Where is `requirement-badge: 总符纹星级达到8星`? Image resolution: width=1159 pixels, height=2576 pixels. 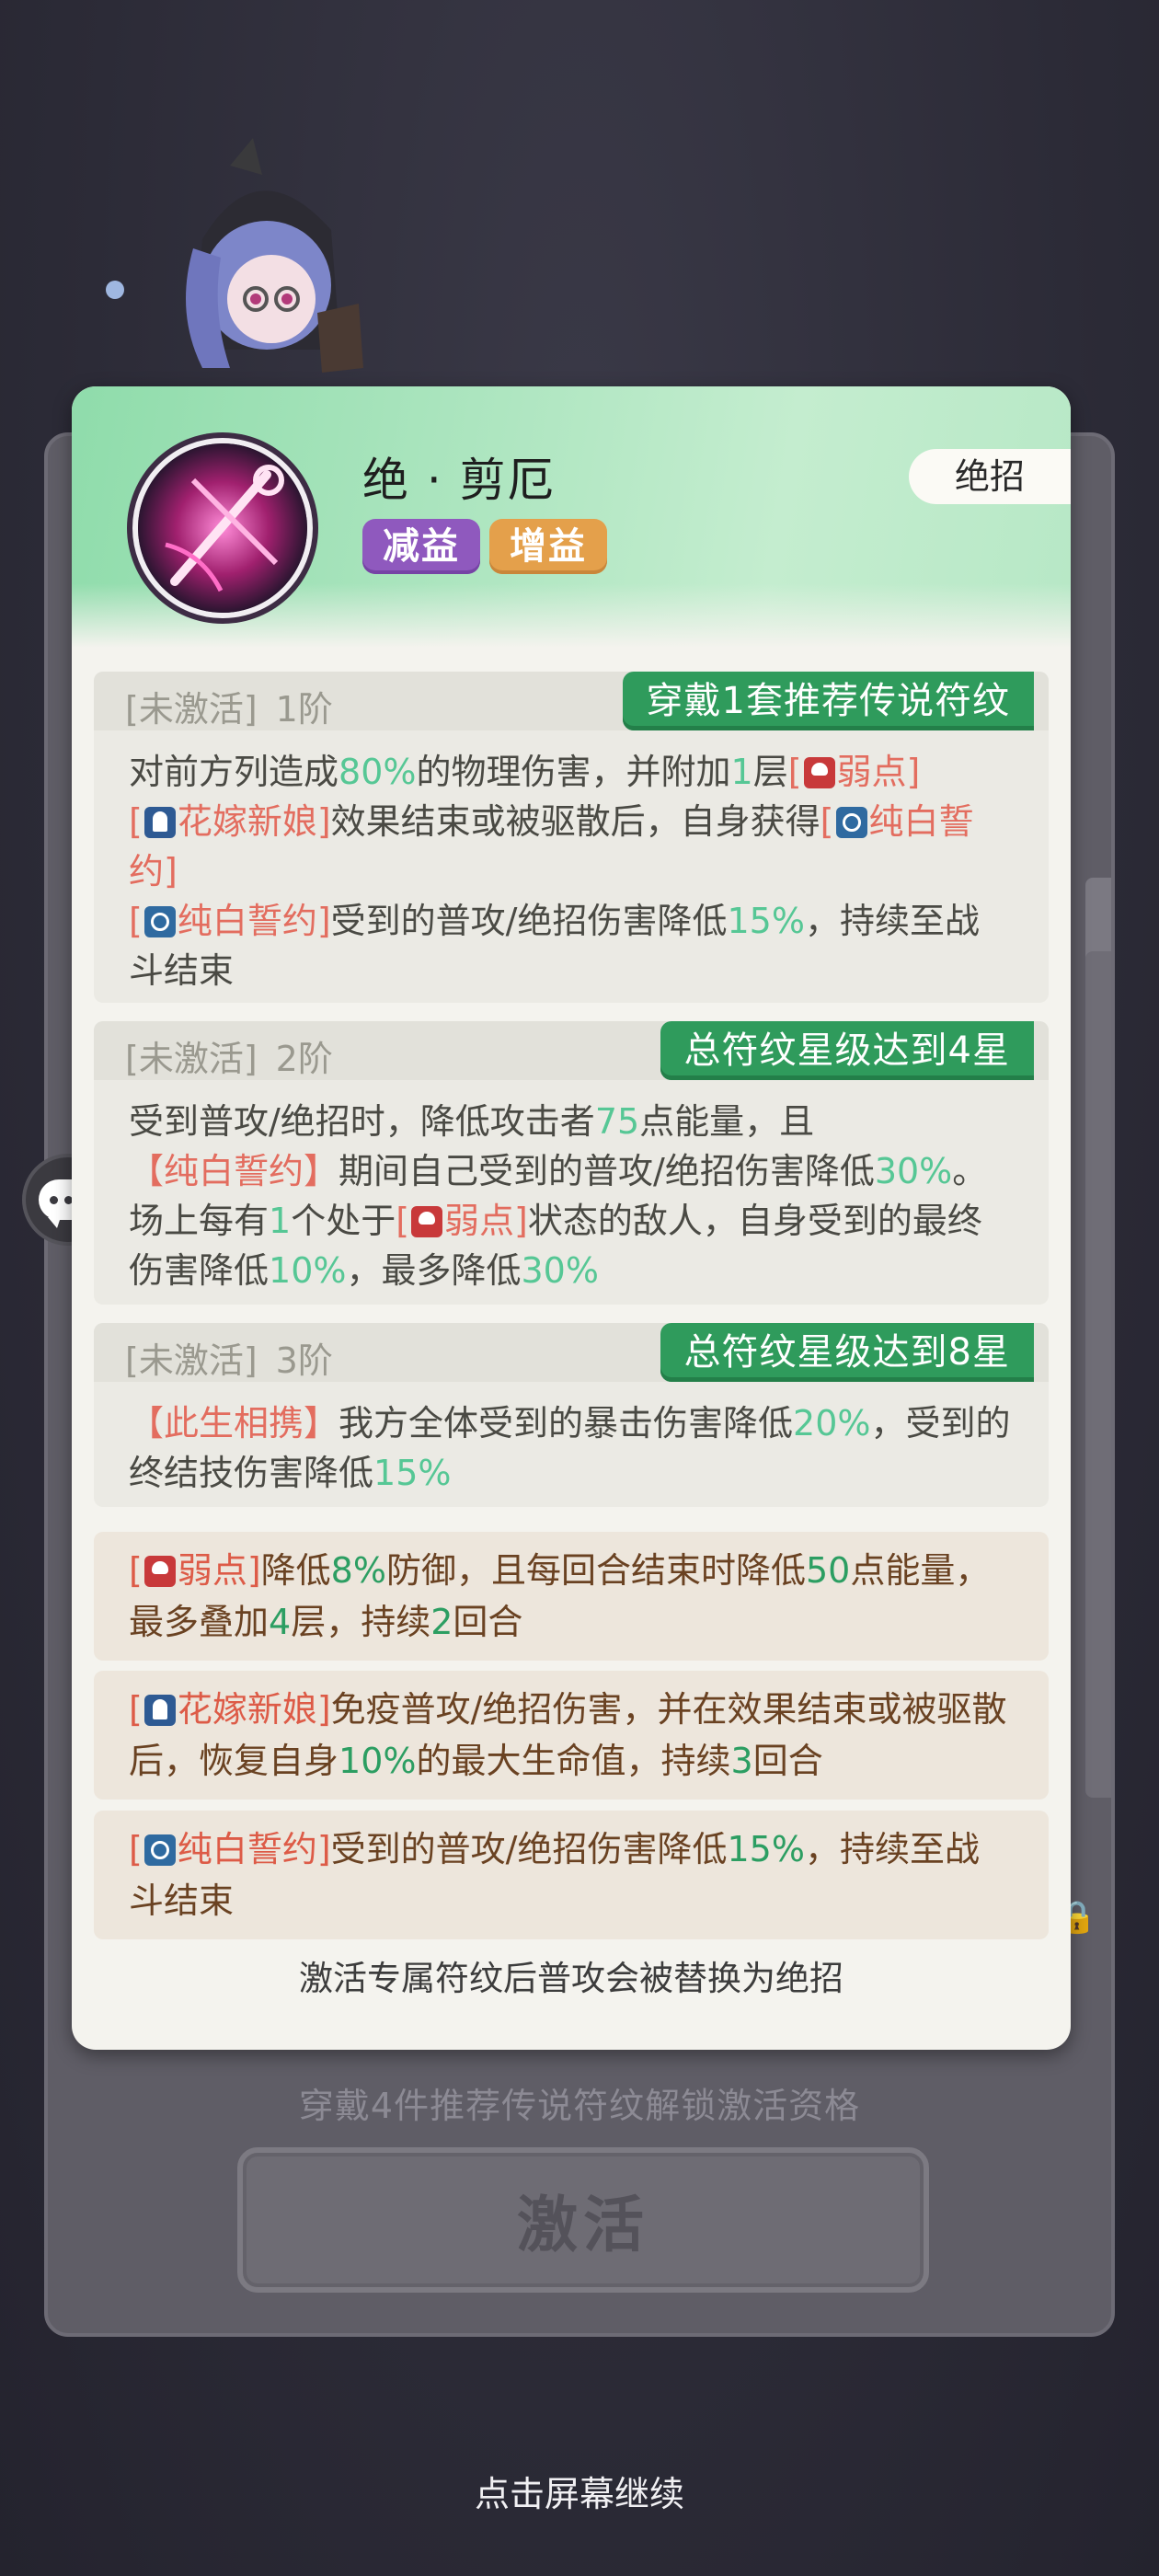 requirement-badge: 总符纹星级达到8星 is located at coordinates (847, 1352).